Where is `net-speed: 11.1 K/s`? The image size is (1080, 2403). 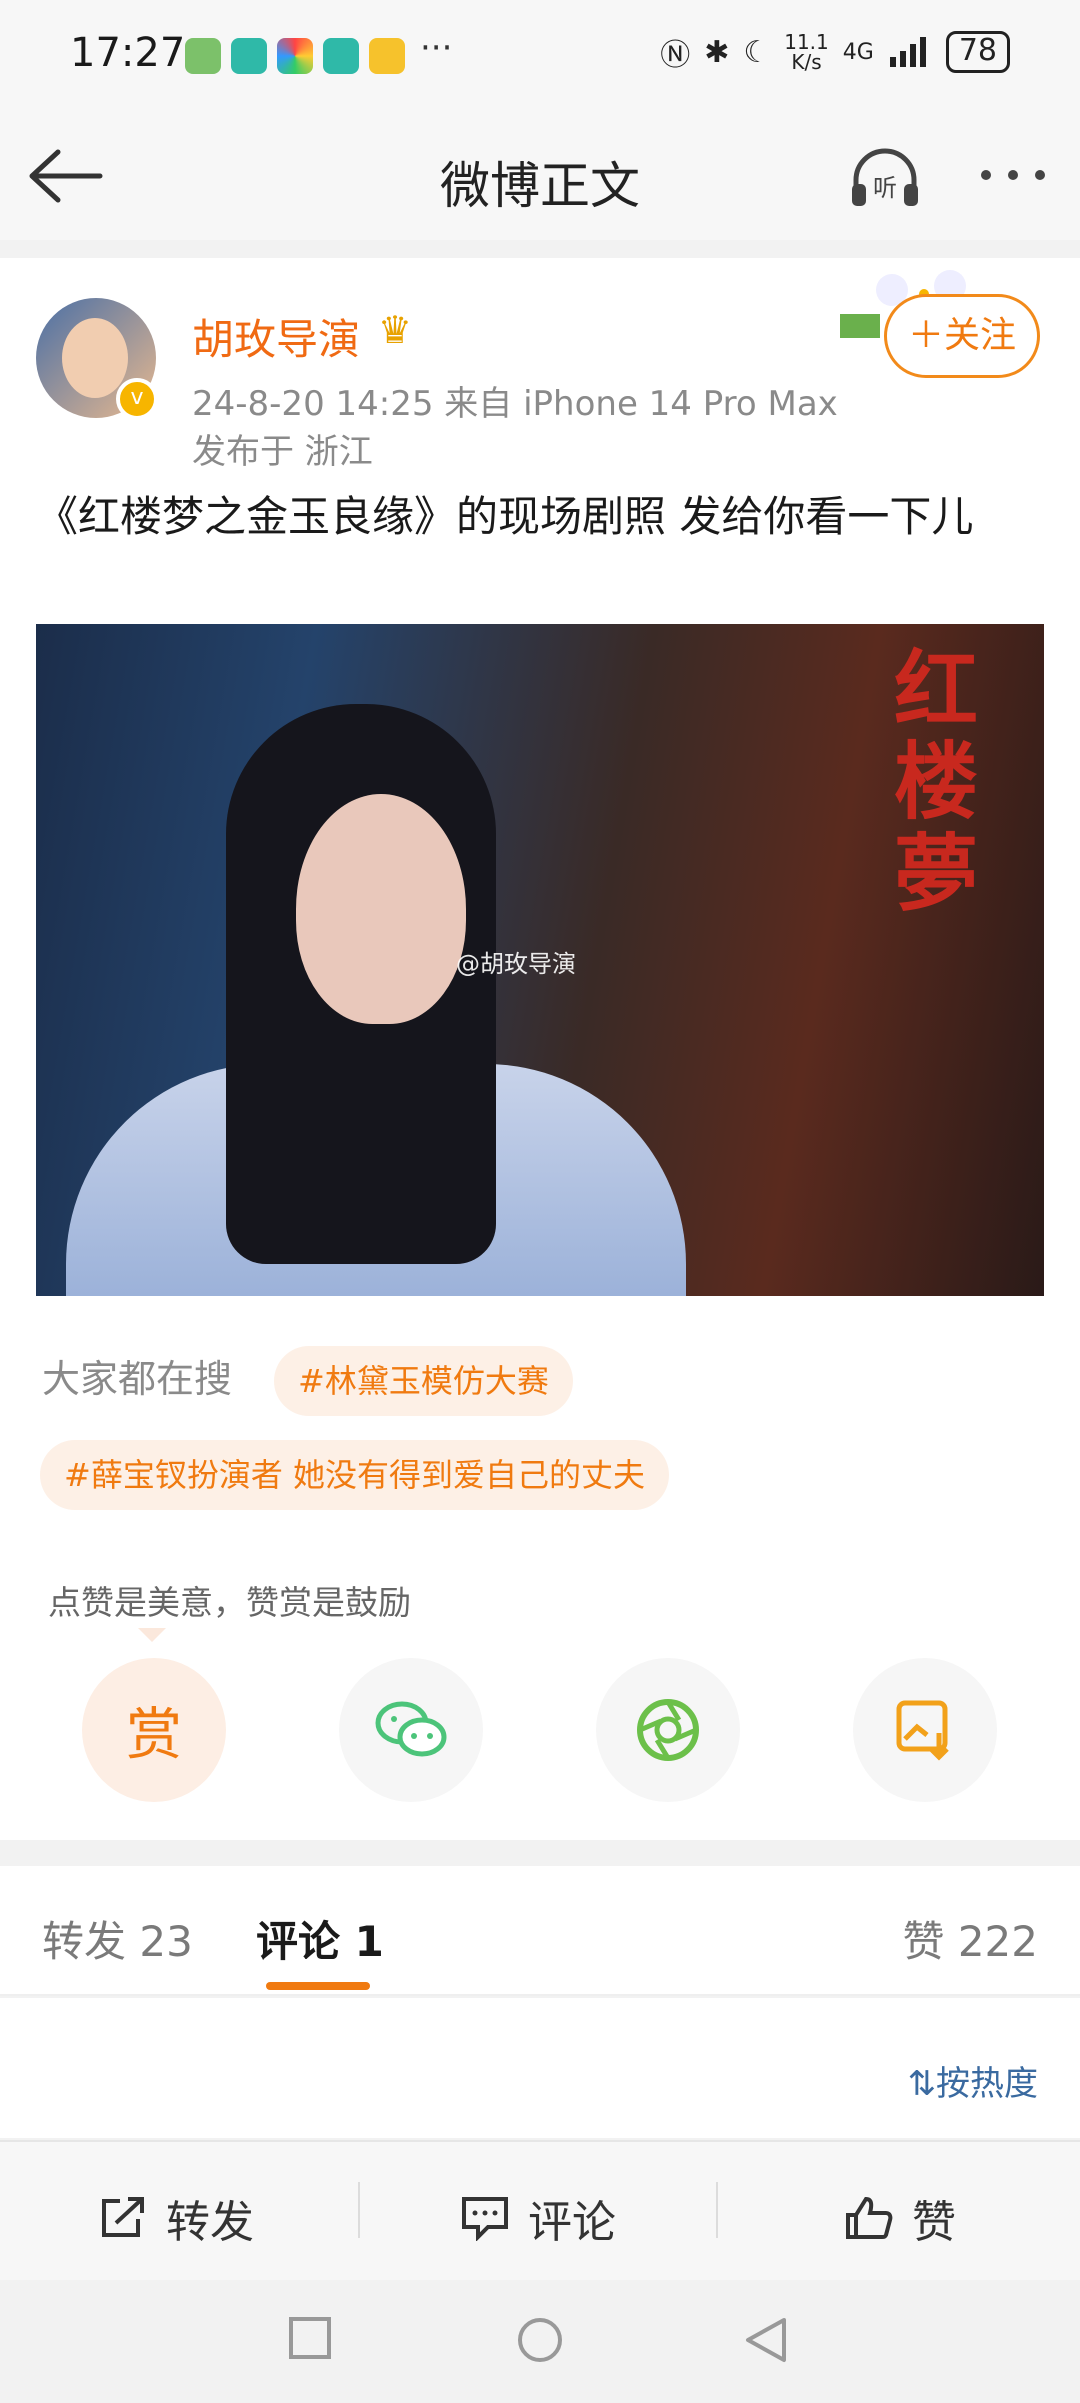 net-speed: 11.1 K/s is located at coordinates (806, 52).